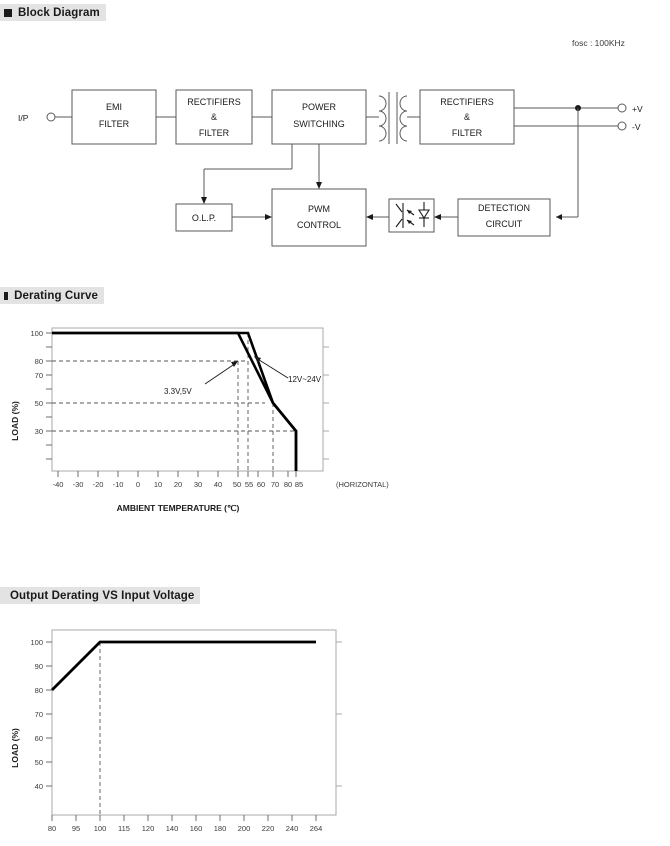 This screenshot has height=846, width=670. What do you see at coordinates (249, 484) in the screenshot?
I see `x-tick-label: 55` at bounding box center [249, 484].